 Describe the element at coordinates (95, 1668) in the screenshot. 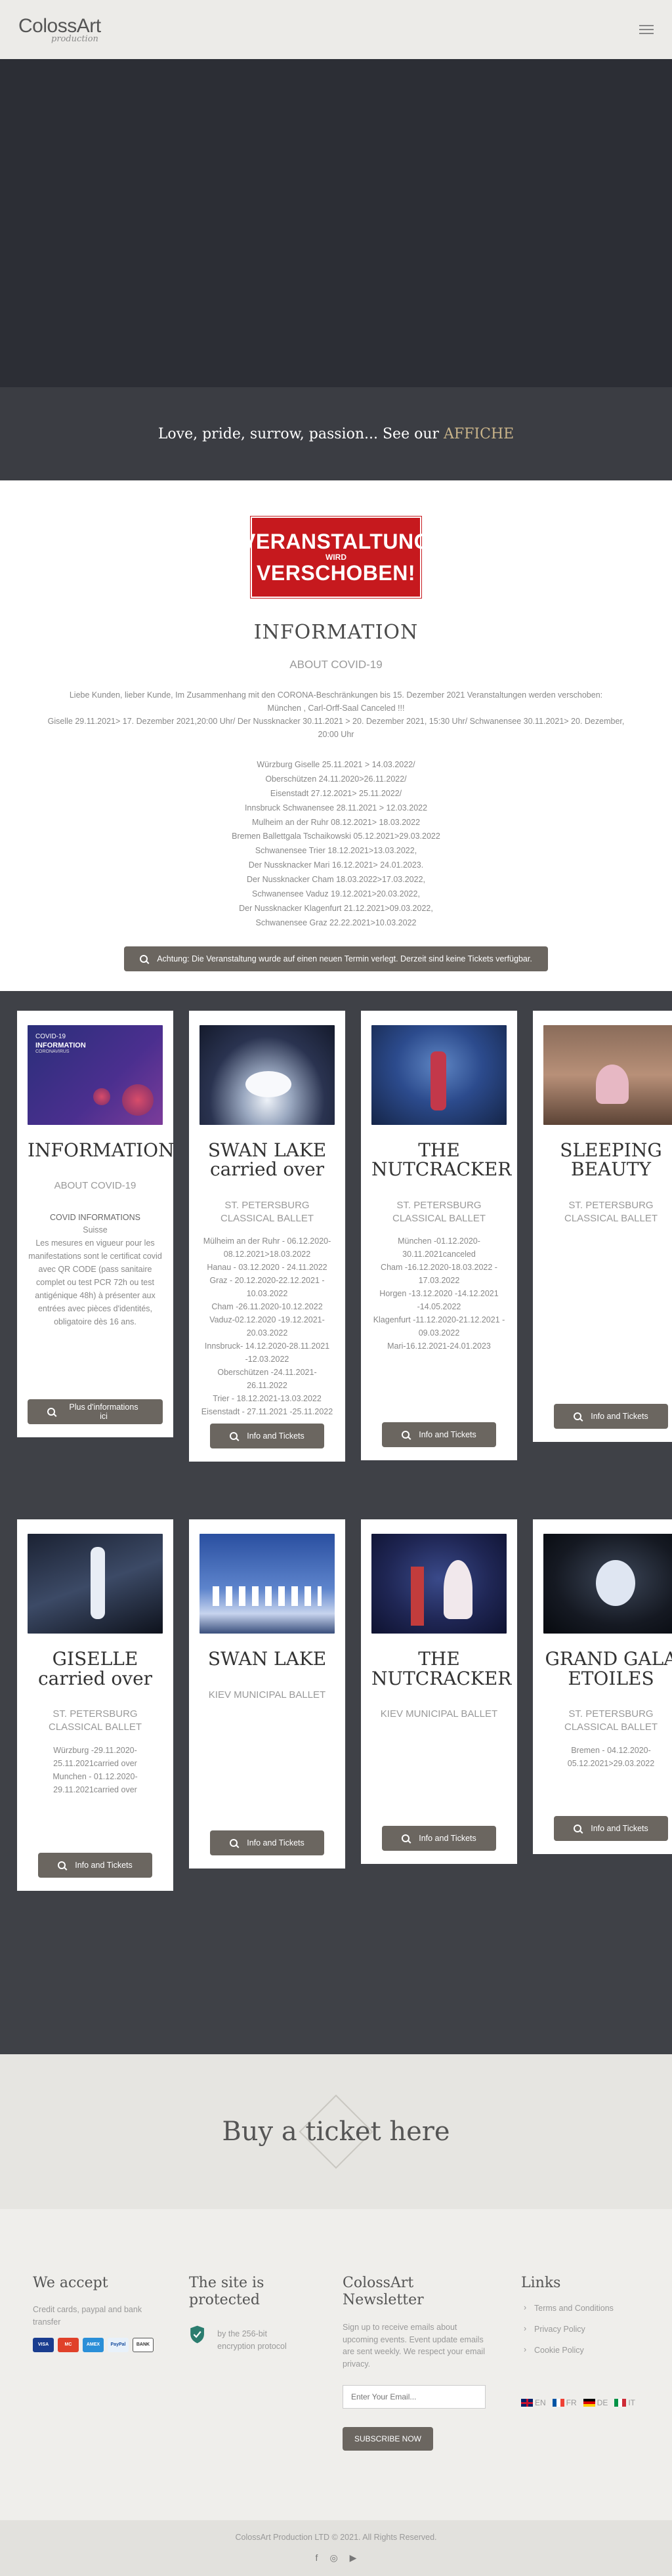

I see `show-title: GISELLE carried over` at that location.